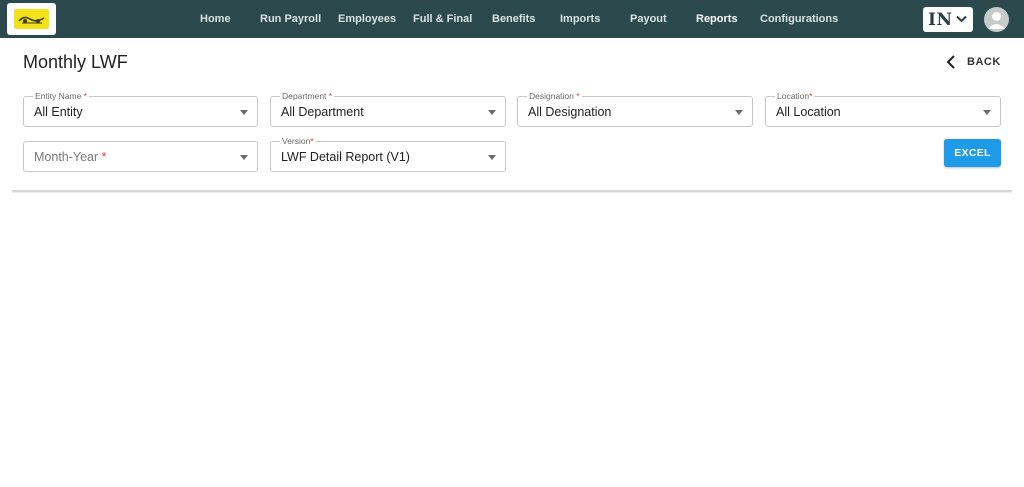 This screenshot has height=487, width=1024. Describe the element at coordinates (984, 62) in the screenshot. I see `back-label: BACK` at that location.